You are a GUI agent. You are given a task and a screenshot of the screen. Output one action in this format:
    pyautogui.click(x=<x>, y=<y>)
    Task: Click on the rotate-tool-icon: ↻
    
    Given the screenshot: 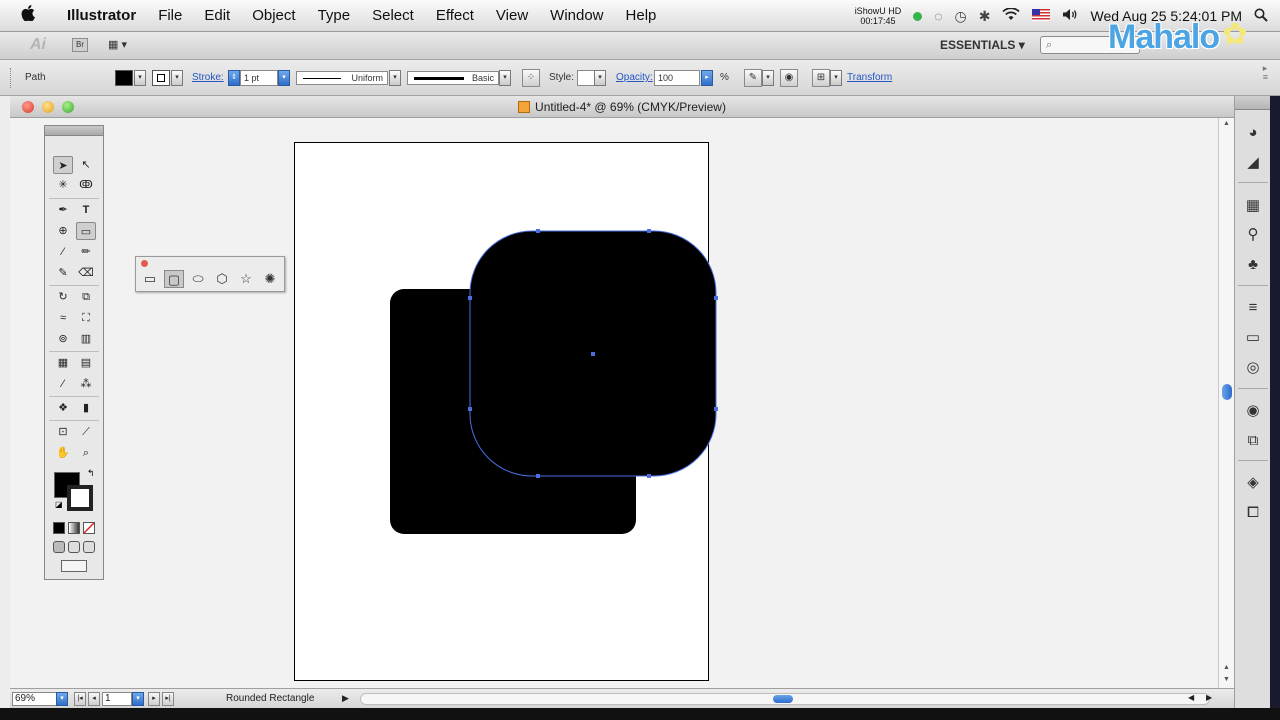 What is the action you would take?
    pyautogui.click(x=63, y=297)
    